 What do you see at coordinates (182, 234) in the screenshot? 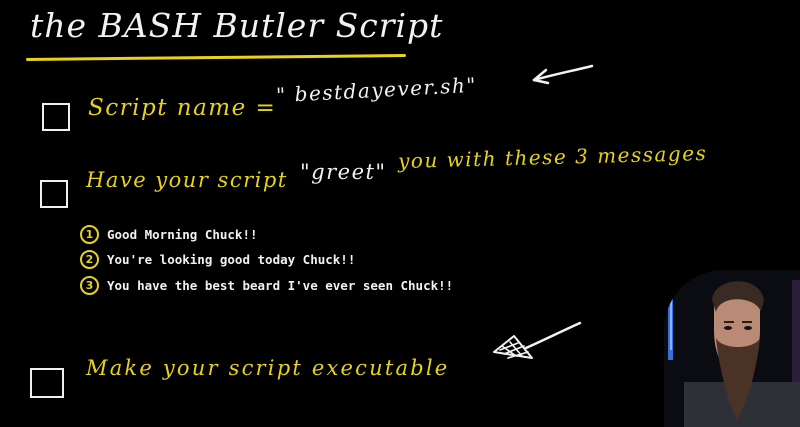
I see `message-text-1: Good Morning Chuck!!` at bounding box center [182, 234].